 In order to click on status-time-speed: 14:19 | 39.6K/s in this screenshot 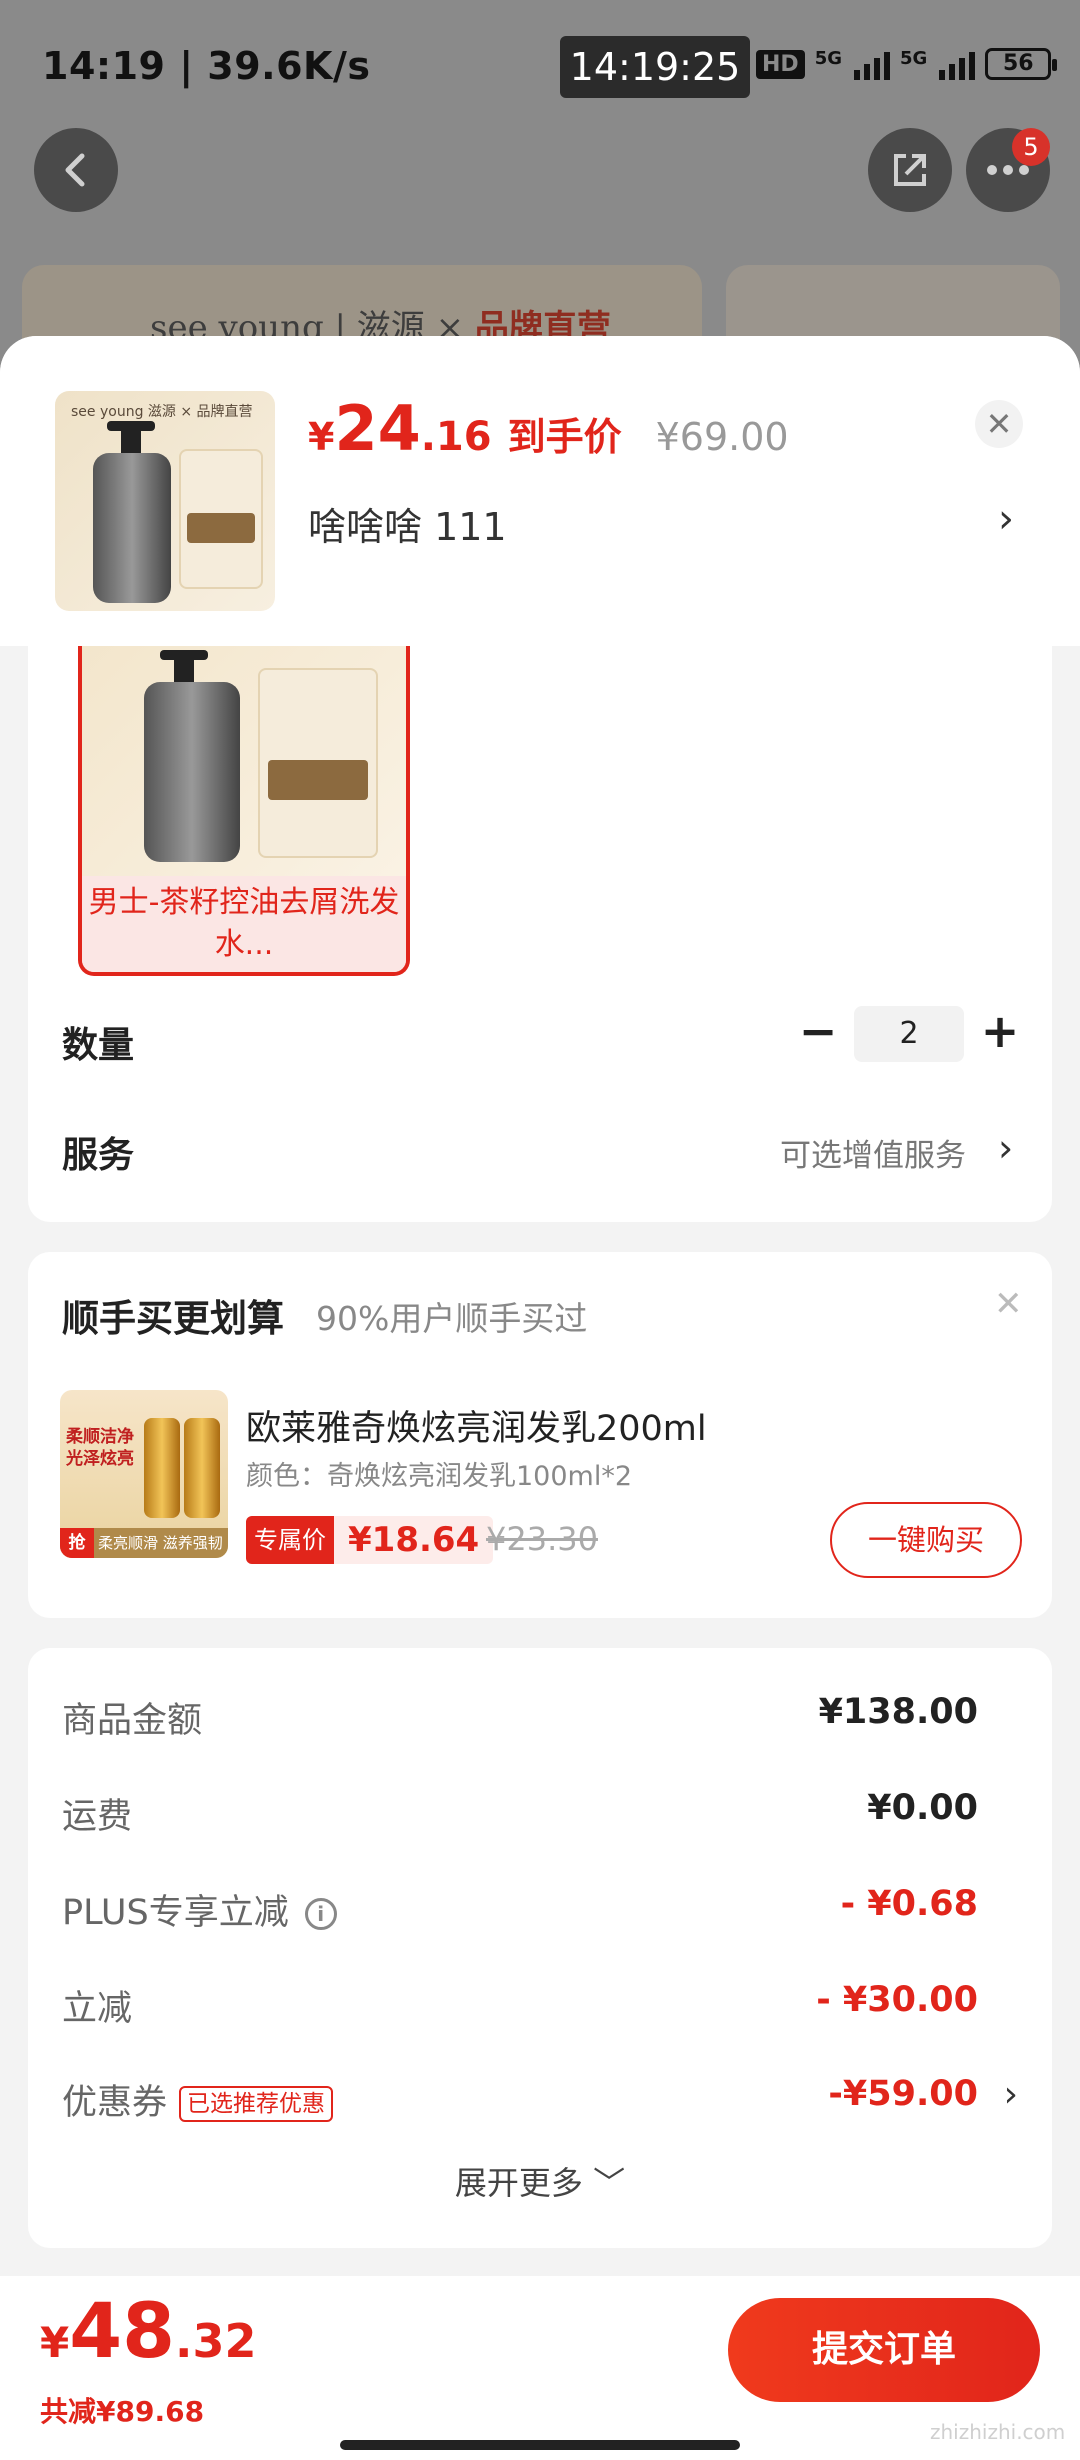, I will do `click(206, 66)`.